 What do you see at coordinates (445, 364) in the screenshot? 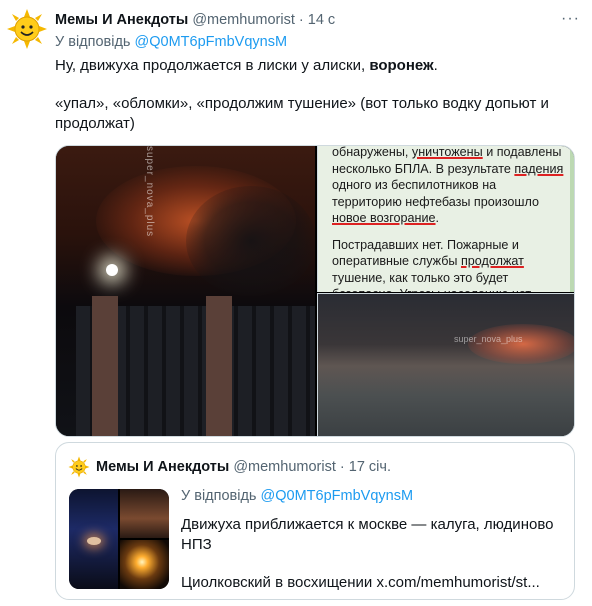
I see `media-photo-smoke-dusk: super_nova_plus` at bounding box center [445, 364].